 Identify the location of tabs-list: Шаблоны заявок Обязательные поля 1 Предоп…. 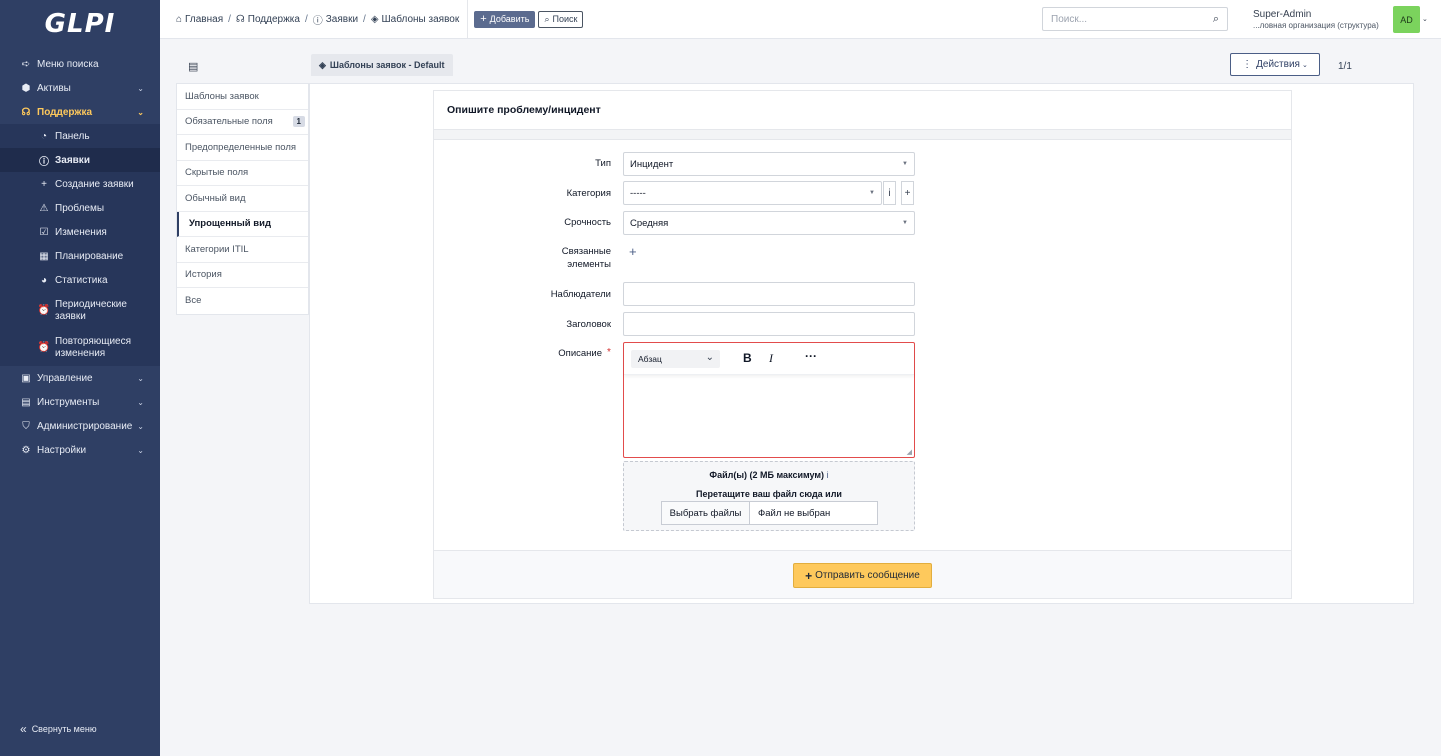
(242, 199).